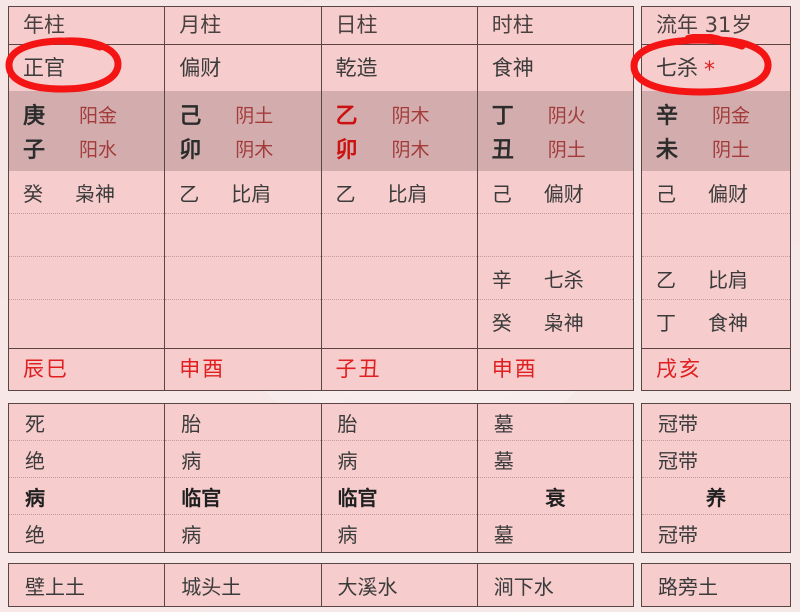 This screenshot has width=800, height=612. I want to click on pillar-column-month: 月柱 偏财 己 阴土 卯 阴木 乙 比肩 申酉, so click(243, 198).